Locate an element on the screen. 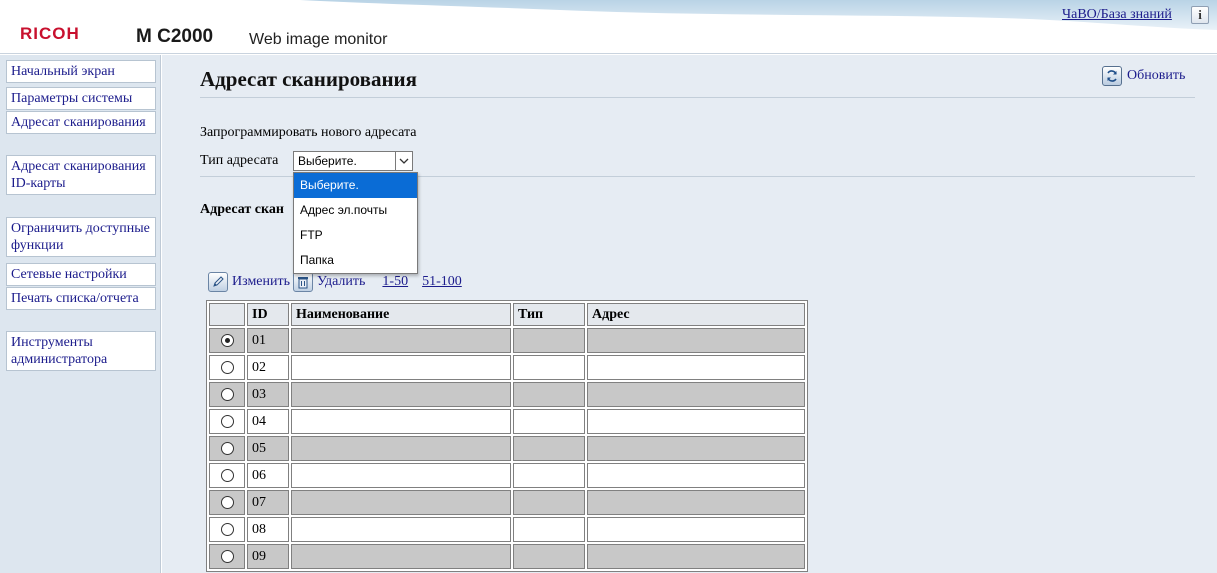 The image size is (1217, 573). dropdown-option-select: Выберите. is located at coordinates (355, 185).